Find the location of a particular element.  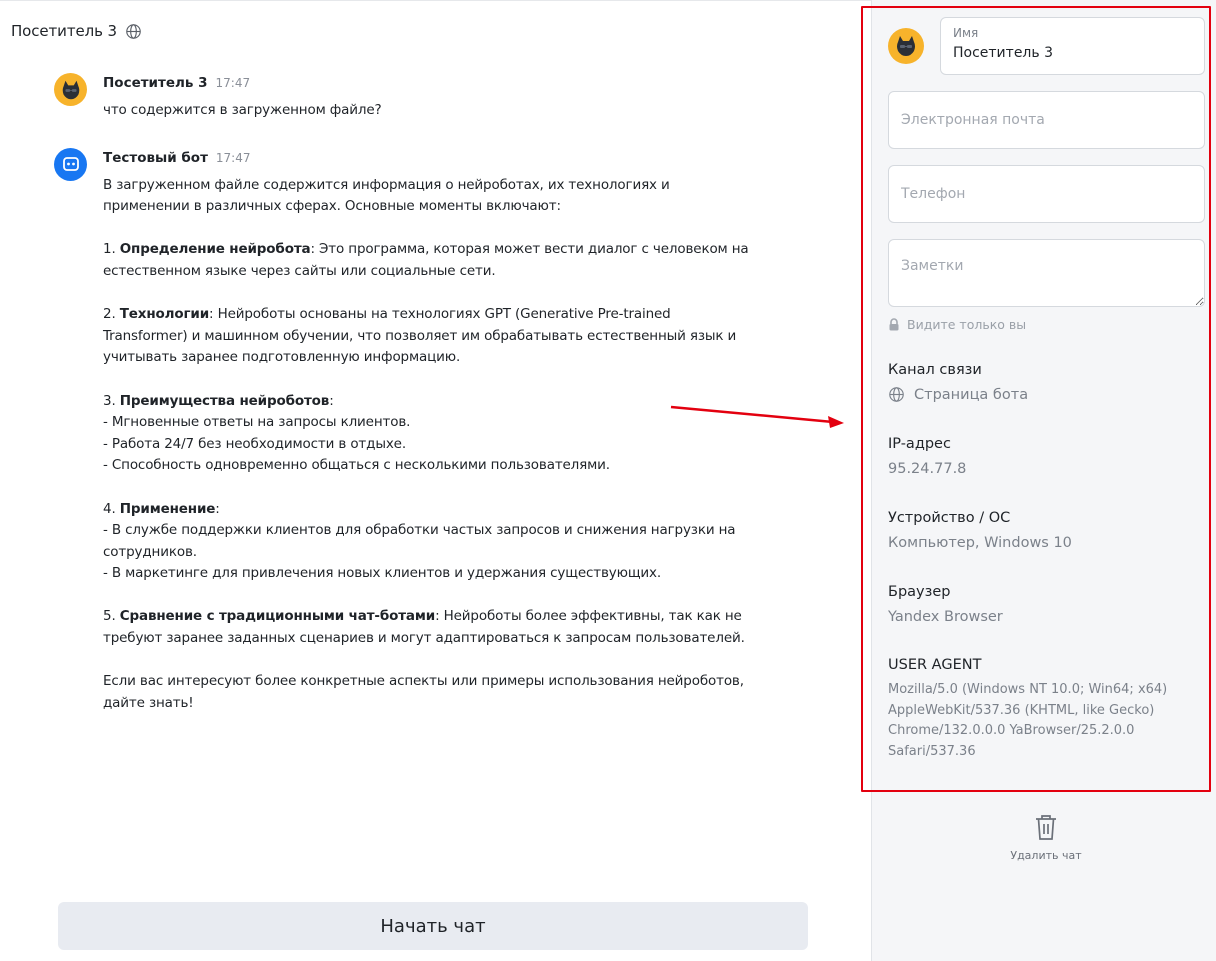

ip-value: 95.24.77.8 is located at coordinates (927, 469).